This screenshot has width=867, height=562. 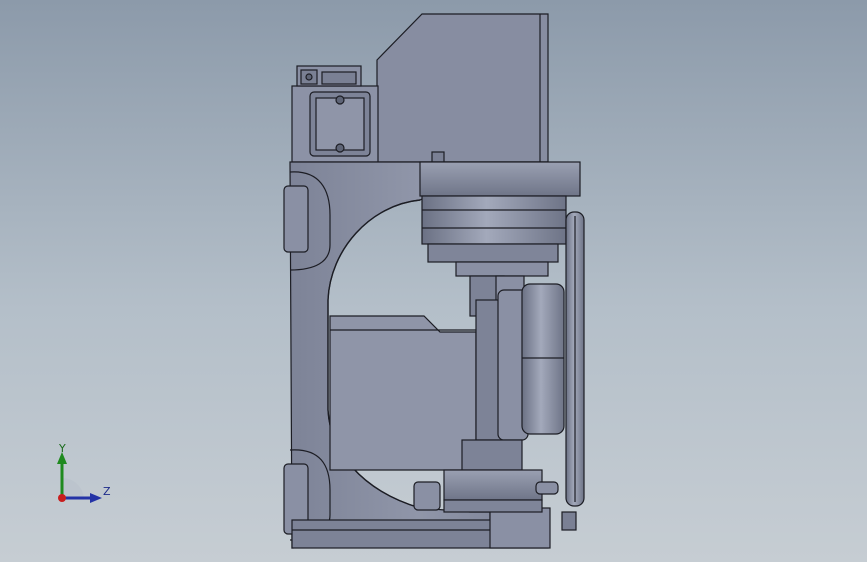 I want to click on y-axis-label: Y, so click(x=62, y=448).